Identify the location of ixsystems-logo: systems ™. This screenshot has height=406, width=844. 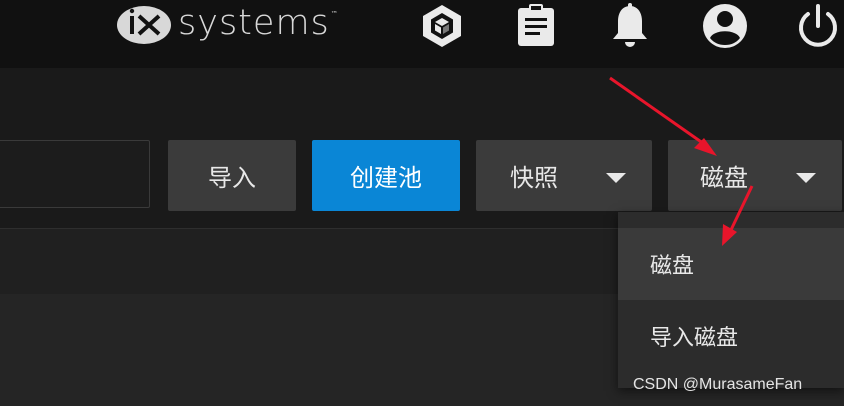
(226, 25).